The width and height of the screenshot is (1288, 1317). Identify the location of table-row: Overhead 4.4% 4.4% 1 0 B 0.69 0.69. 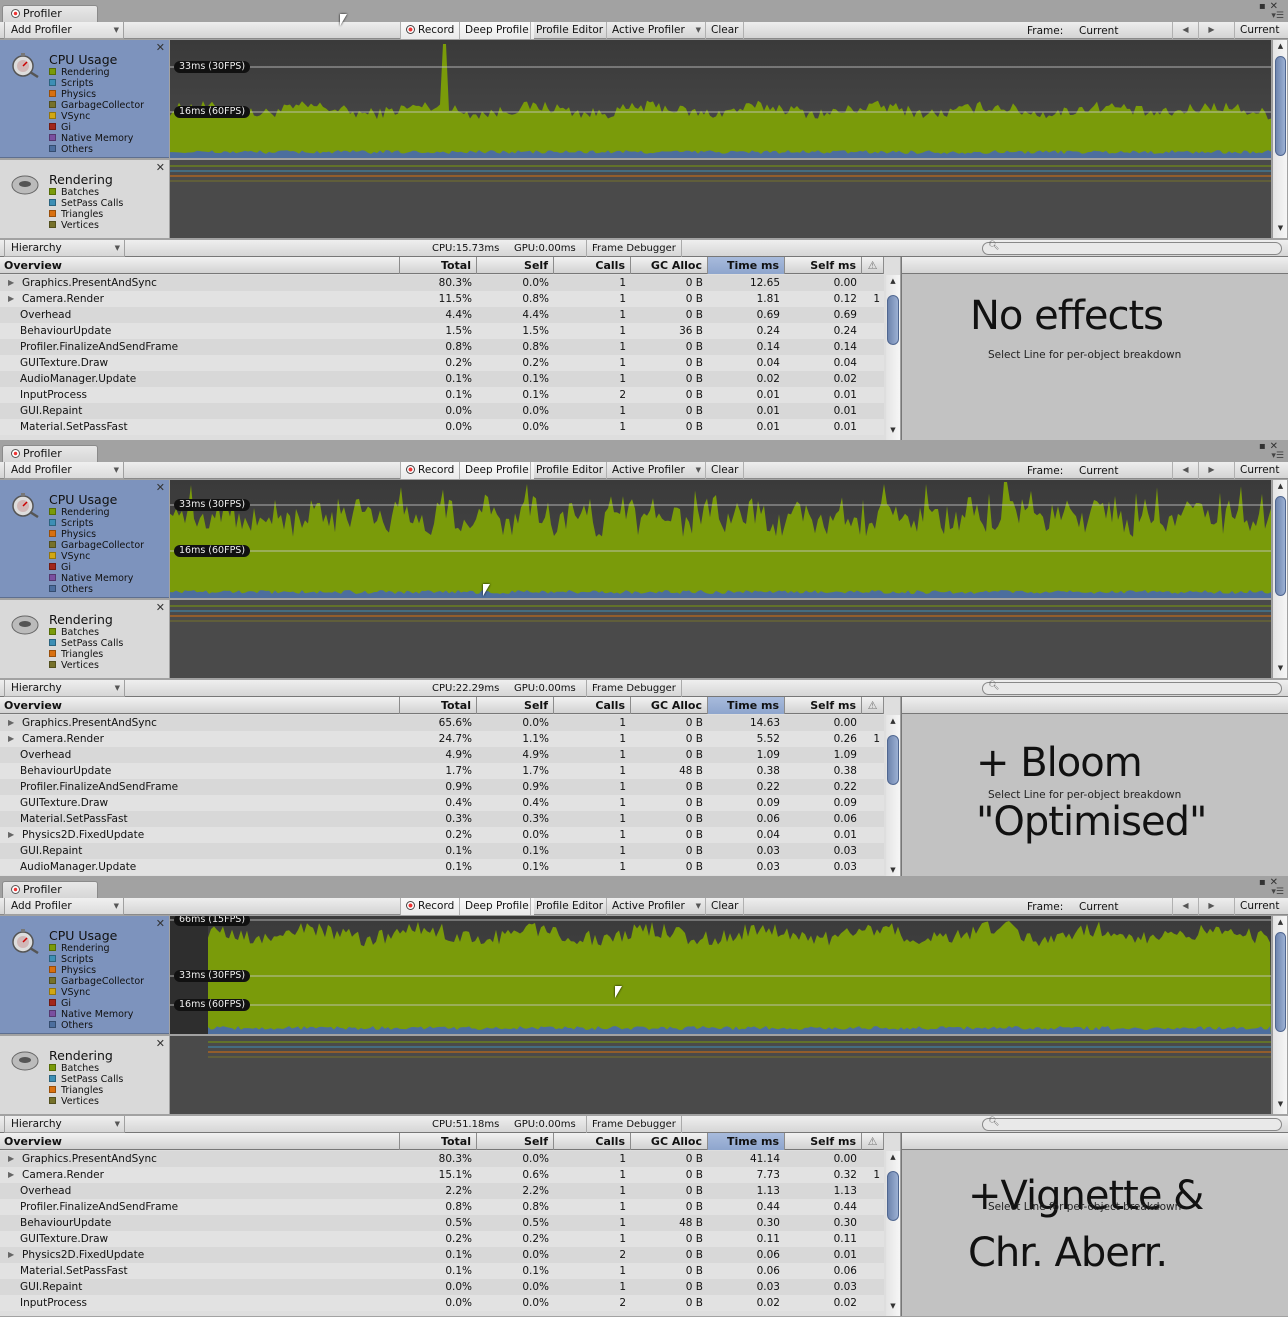
(442, 315).